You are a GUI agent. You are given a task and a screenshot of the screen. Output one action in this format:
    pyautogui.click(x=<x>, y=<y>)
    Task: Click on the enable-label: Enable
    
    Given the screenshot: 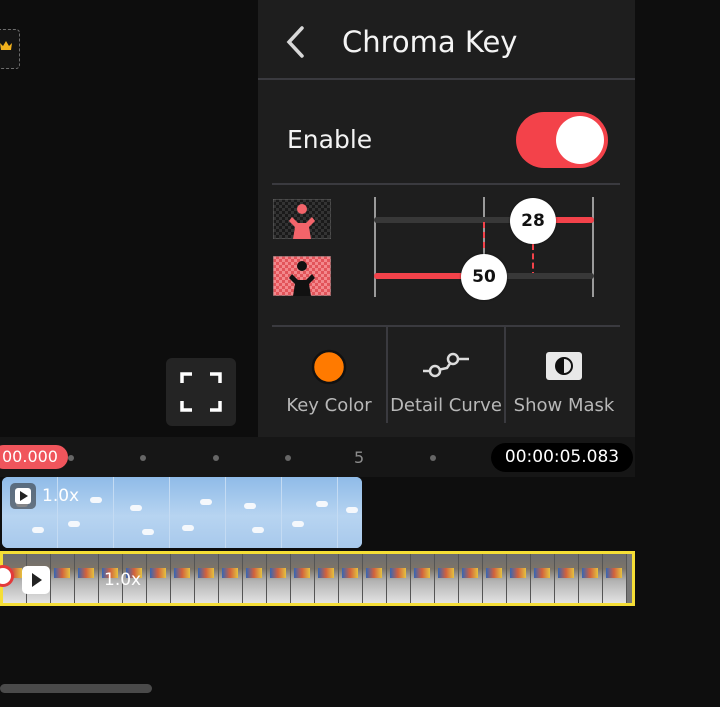 What is the action you would take?
    pyautogui.click(x=330, y=139)
    